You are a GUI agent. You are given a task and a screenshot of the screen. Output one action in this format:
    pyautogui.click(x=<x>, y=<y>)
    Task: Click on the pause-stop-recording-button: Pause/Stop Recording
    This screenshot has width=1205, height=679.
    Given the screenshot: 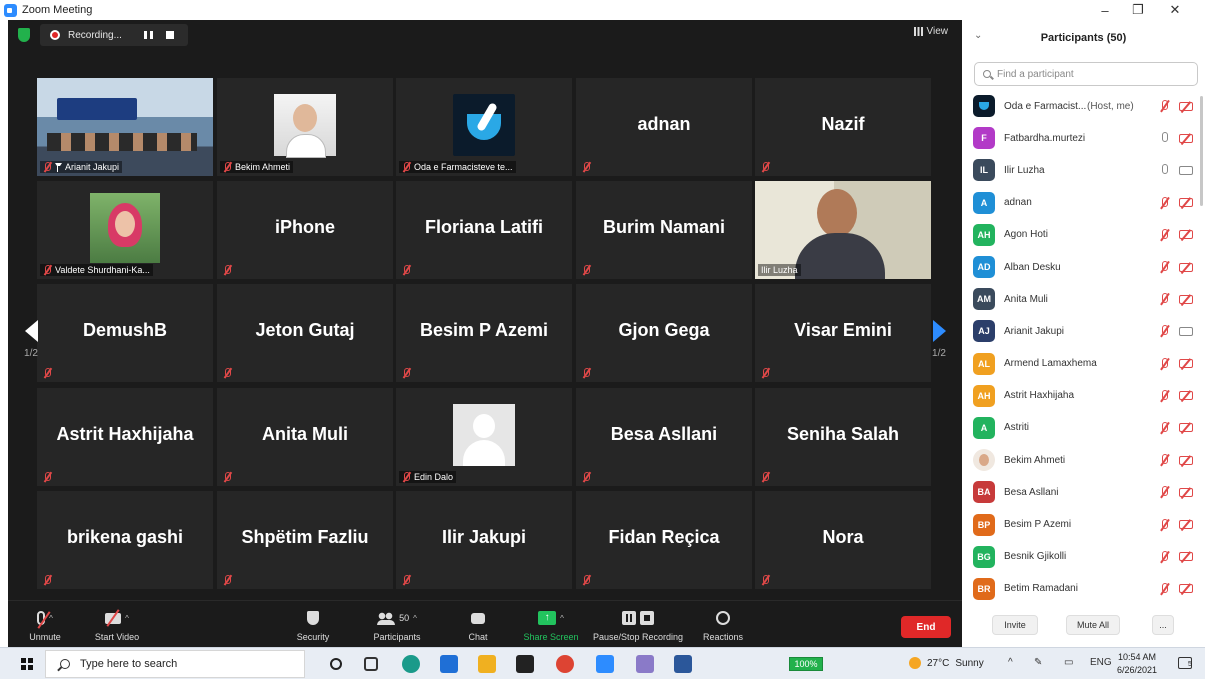 What is the action you would take?
    pyautogui.click(x=638, y=627)
    